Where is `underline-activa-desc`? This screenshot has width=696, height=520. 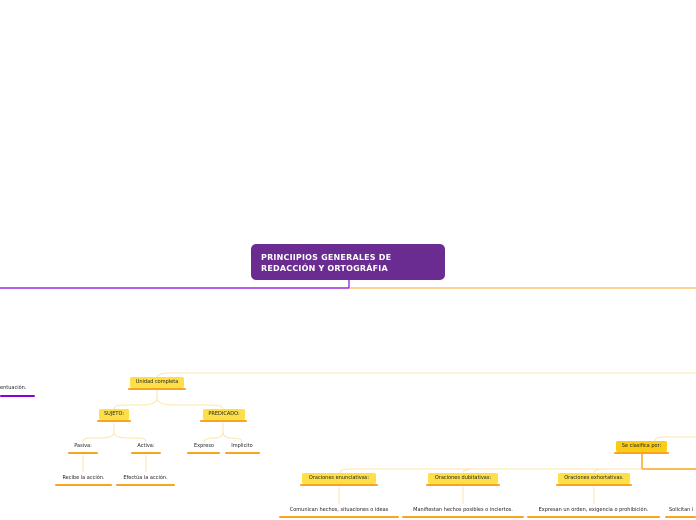
underline-activa-desc is located at coordinates (145, 485).